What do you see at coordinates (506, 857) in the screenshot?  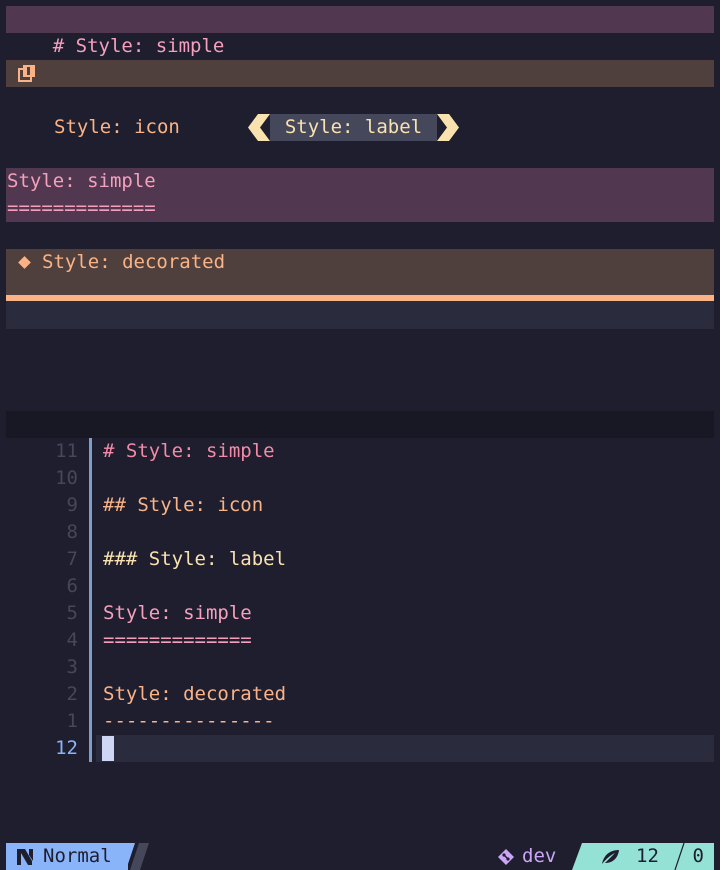 I see `git-branch-icon` at bounding box center [506, 857].